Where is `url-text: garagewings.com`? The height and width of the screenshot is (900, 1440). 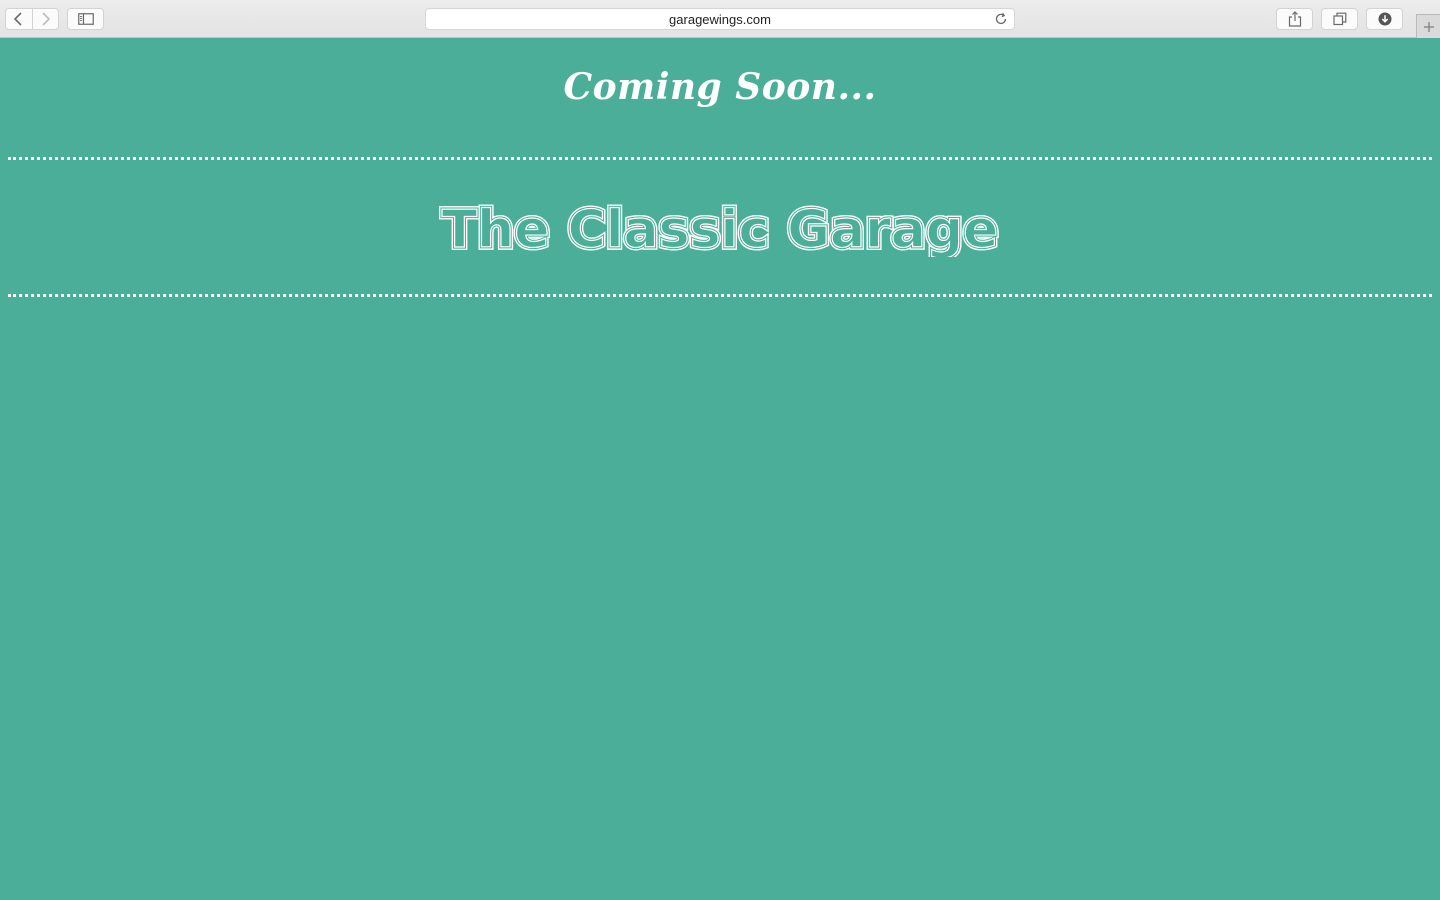
url-text: garagewings.com is located at coordinates (720, 19).